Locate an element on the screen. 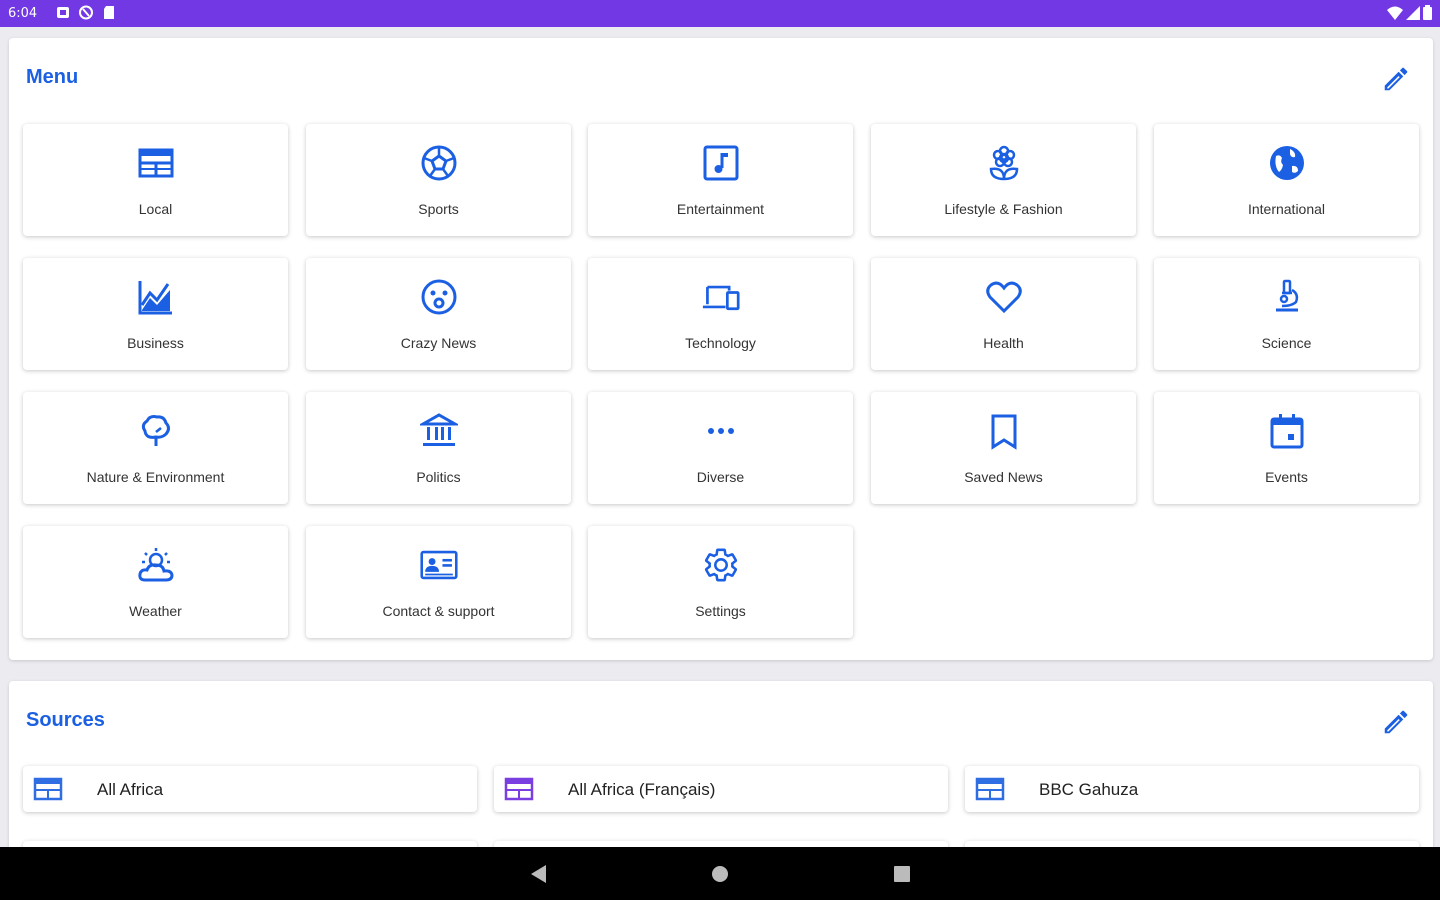 The height and width of the screenshot is (900, 1440). status-notification-icons is located at coordinates (86, 12).